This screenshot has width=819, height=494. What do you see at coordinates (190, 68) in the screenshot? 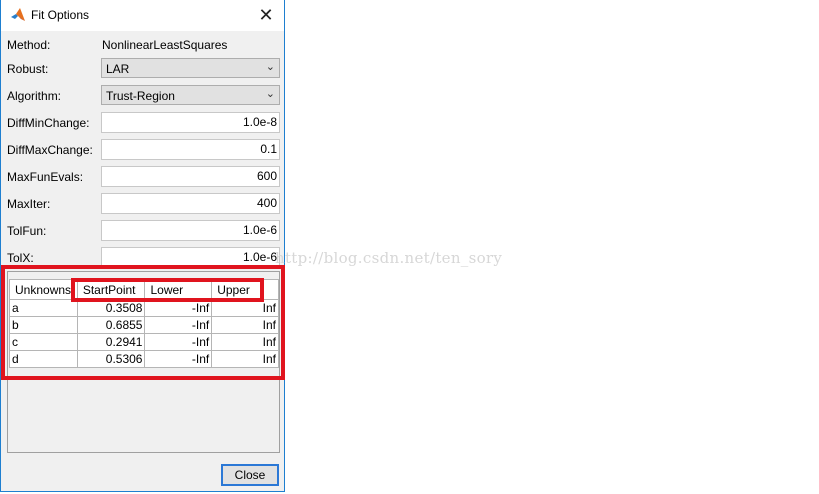
I see `robust-dropdown: LAR ⌄` at bounding box center [190, 68].